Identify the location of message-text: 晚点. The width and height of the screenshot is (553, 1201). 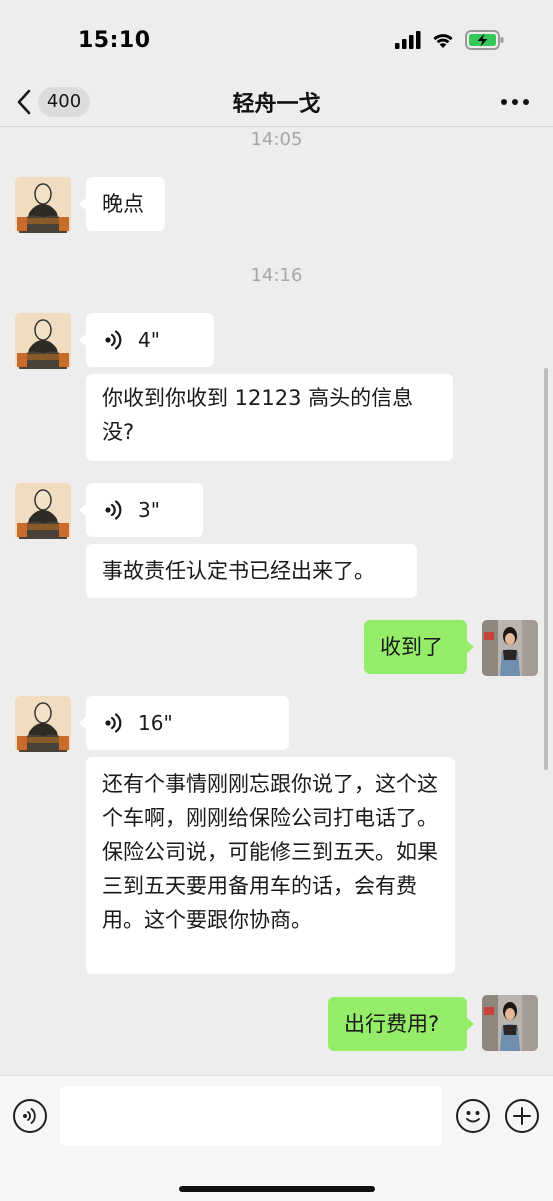
(123, 204).